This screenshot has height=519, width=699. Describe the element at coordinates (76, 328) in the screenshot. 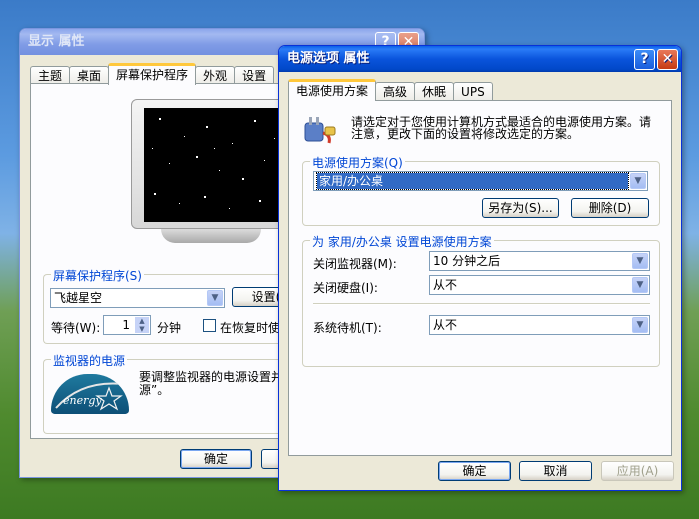

I see `wait-label: 等待(W):` at that location.